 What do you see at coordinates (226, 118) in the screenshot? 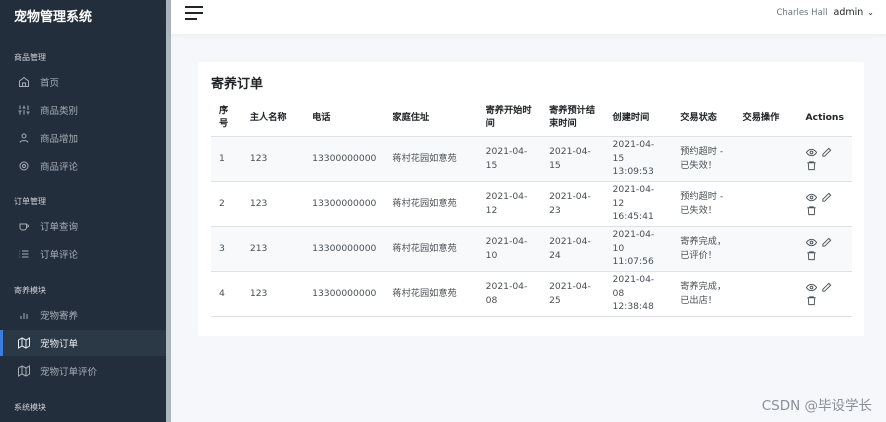
I see `column-header: 序号` at bounding box center [226, 118].